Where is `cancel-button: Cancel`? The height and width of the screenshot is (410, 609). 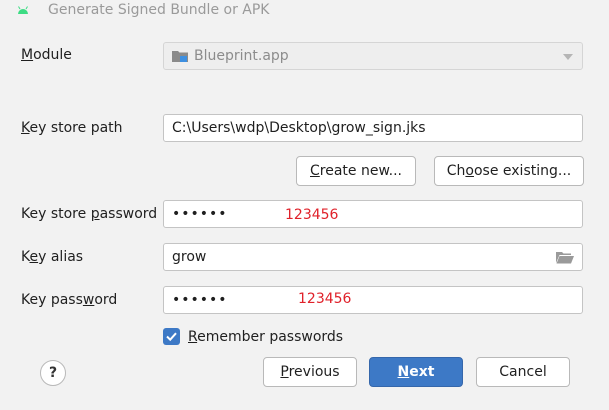
cancel-button: Cancel is located at coordinates (523, 372).